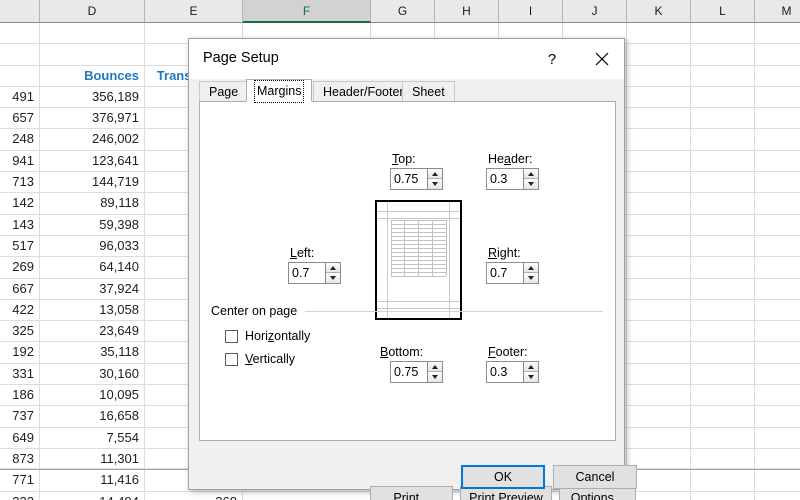 This screenshot has height=500, width=800. Describe the element at coordinates (20, 204) in the screenshot. I see `grid-cell: 142` at that location.